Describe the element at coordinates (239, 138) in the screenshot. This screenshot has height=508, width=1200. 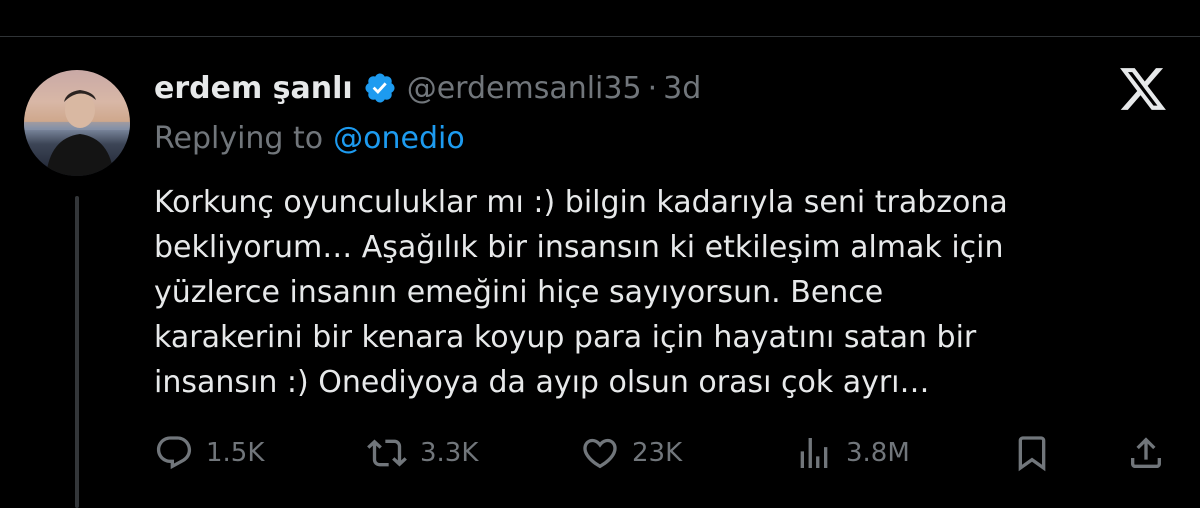
I see `replying-to-label: Replying to` at that location.